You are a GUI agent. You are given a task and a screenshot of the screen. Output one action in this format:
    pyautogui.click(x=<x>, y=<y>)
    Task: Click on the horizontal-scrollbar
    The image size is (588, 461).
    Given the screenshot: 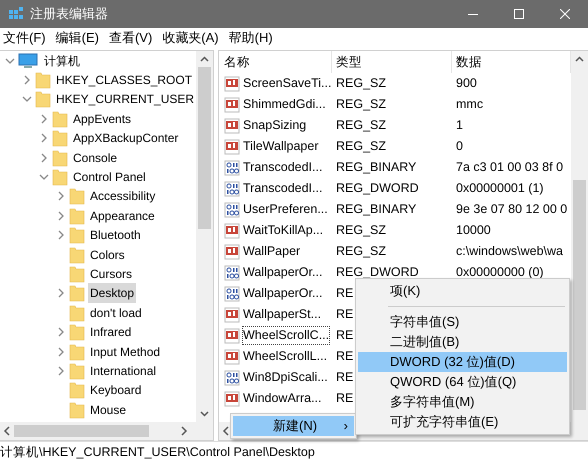 What is the action you would take?
    pyautogui.click(x=106, y=431)
    